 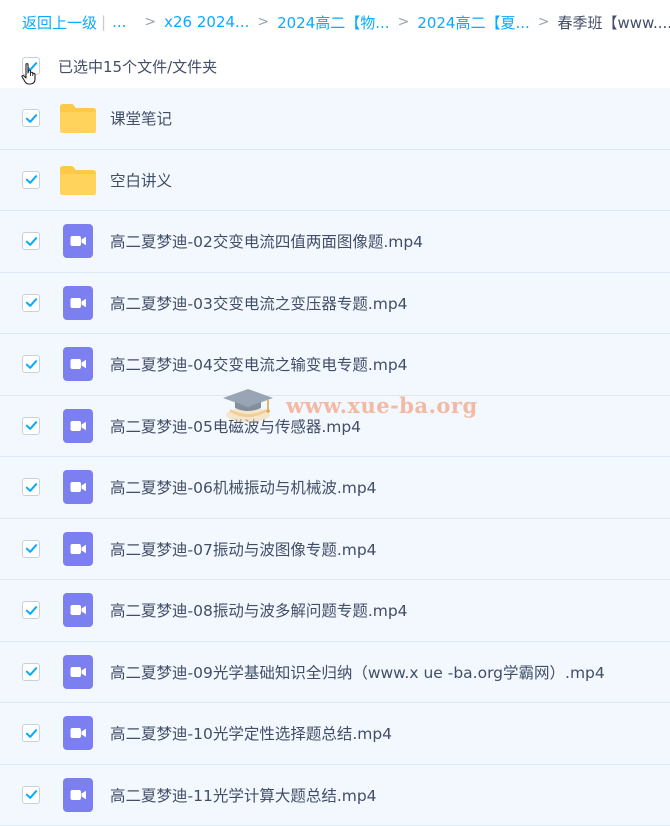 What do you see at coordinates (137, 66) in the screenshot?
I see `selection-count: 已选中15个文件/文件夹` at bounding box center [137, 66].